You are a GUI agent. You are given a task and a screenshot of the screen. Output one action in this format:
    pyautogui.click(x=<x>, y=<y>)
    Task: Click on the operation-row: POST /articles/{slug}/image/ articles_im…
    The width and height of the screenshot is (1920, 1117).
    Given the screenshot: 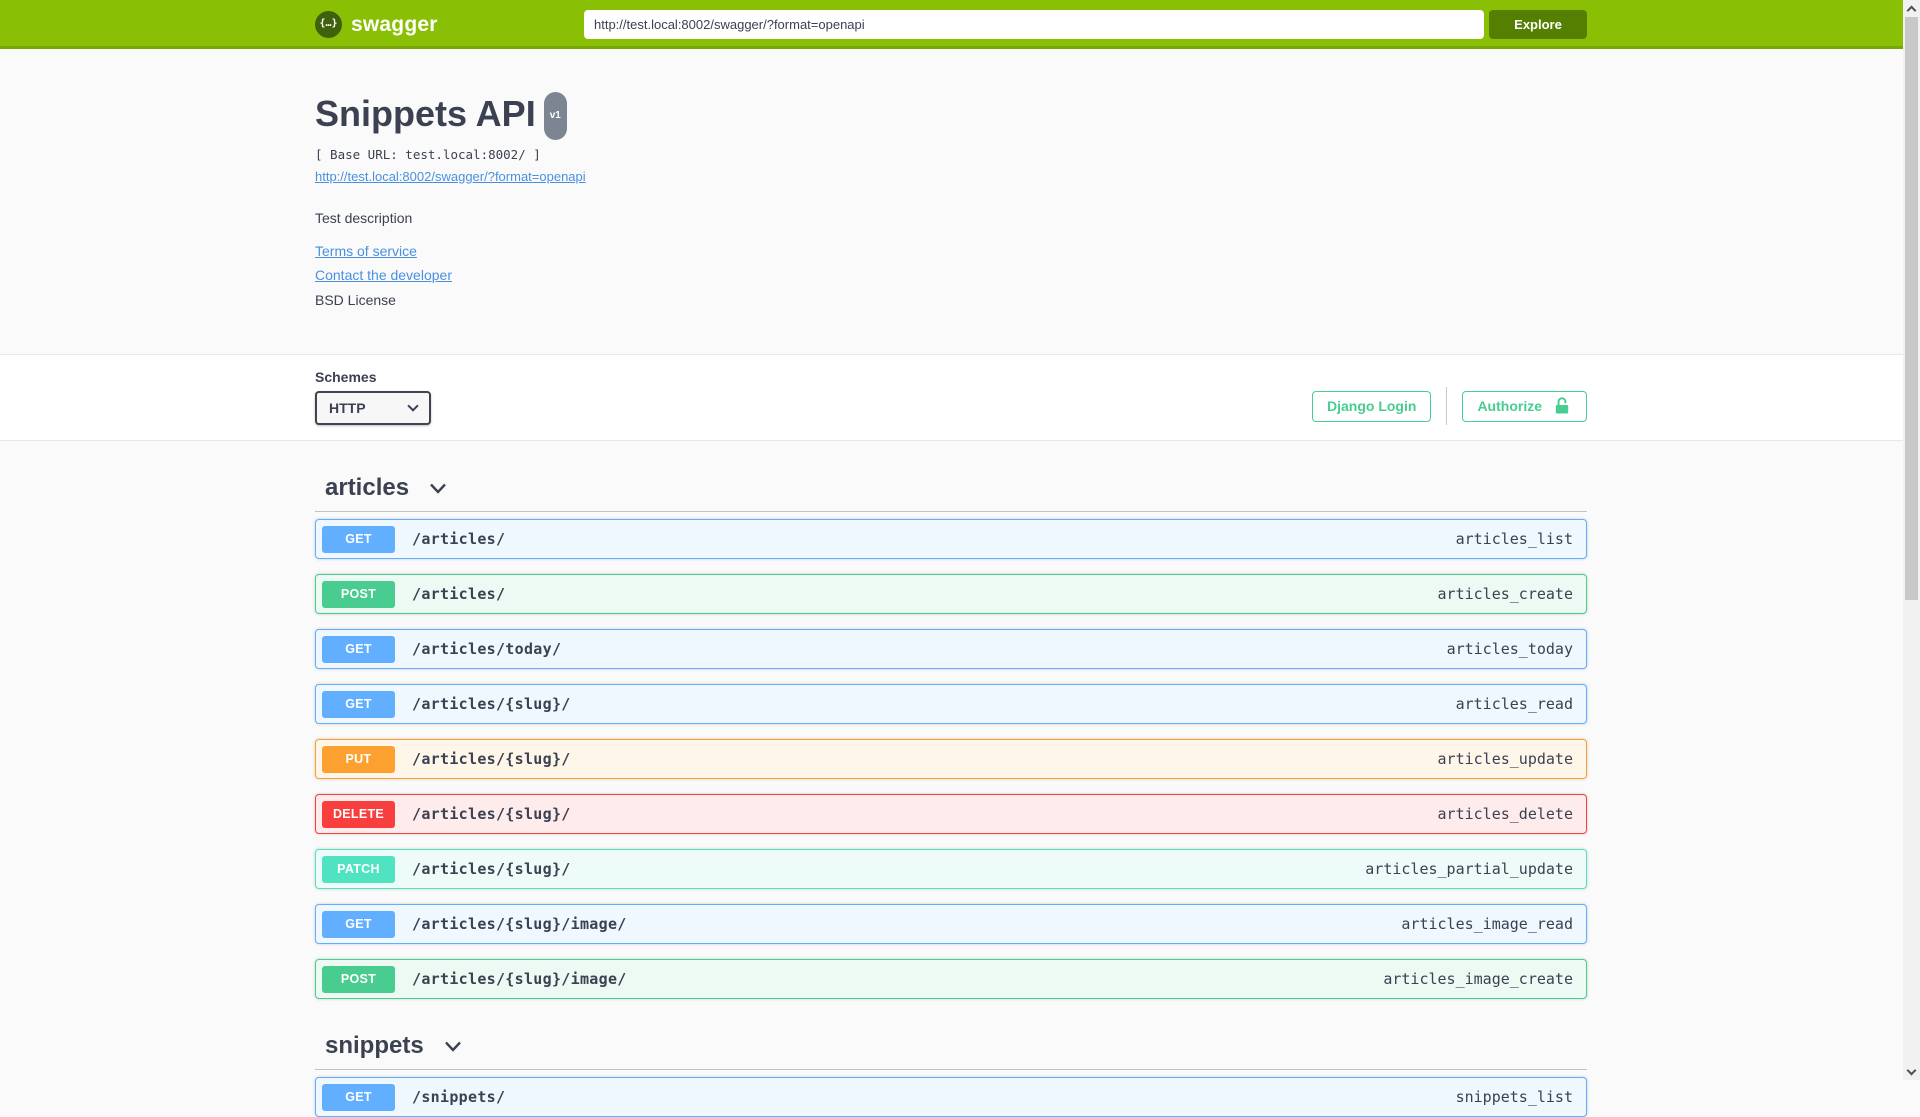 What is the action you would take?
    pyautogui.click(x=951, y=979)
    